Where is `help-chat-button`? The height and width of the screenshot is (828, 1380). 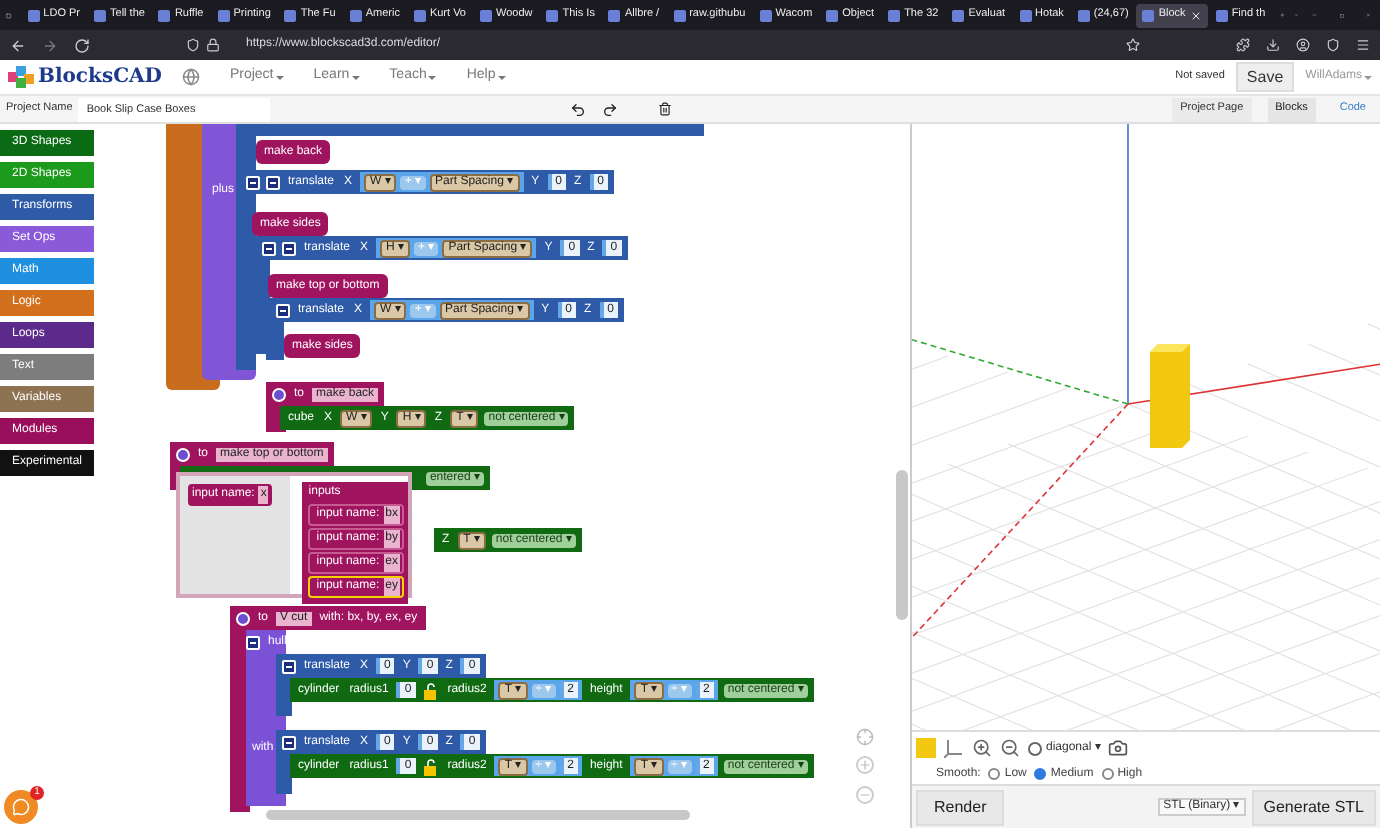
help-chat-button is located at coordinates (21, 807).